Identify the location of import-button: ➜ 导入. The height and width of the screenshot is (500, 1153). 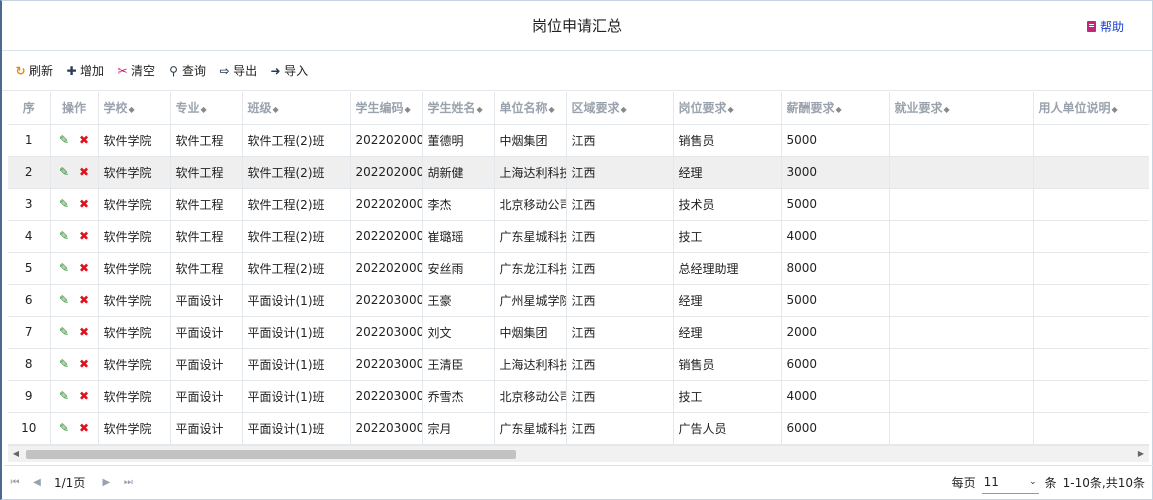
(289, 70).